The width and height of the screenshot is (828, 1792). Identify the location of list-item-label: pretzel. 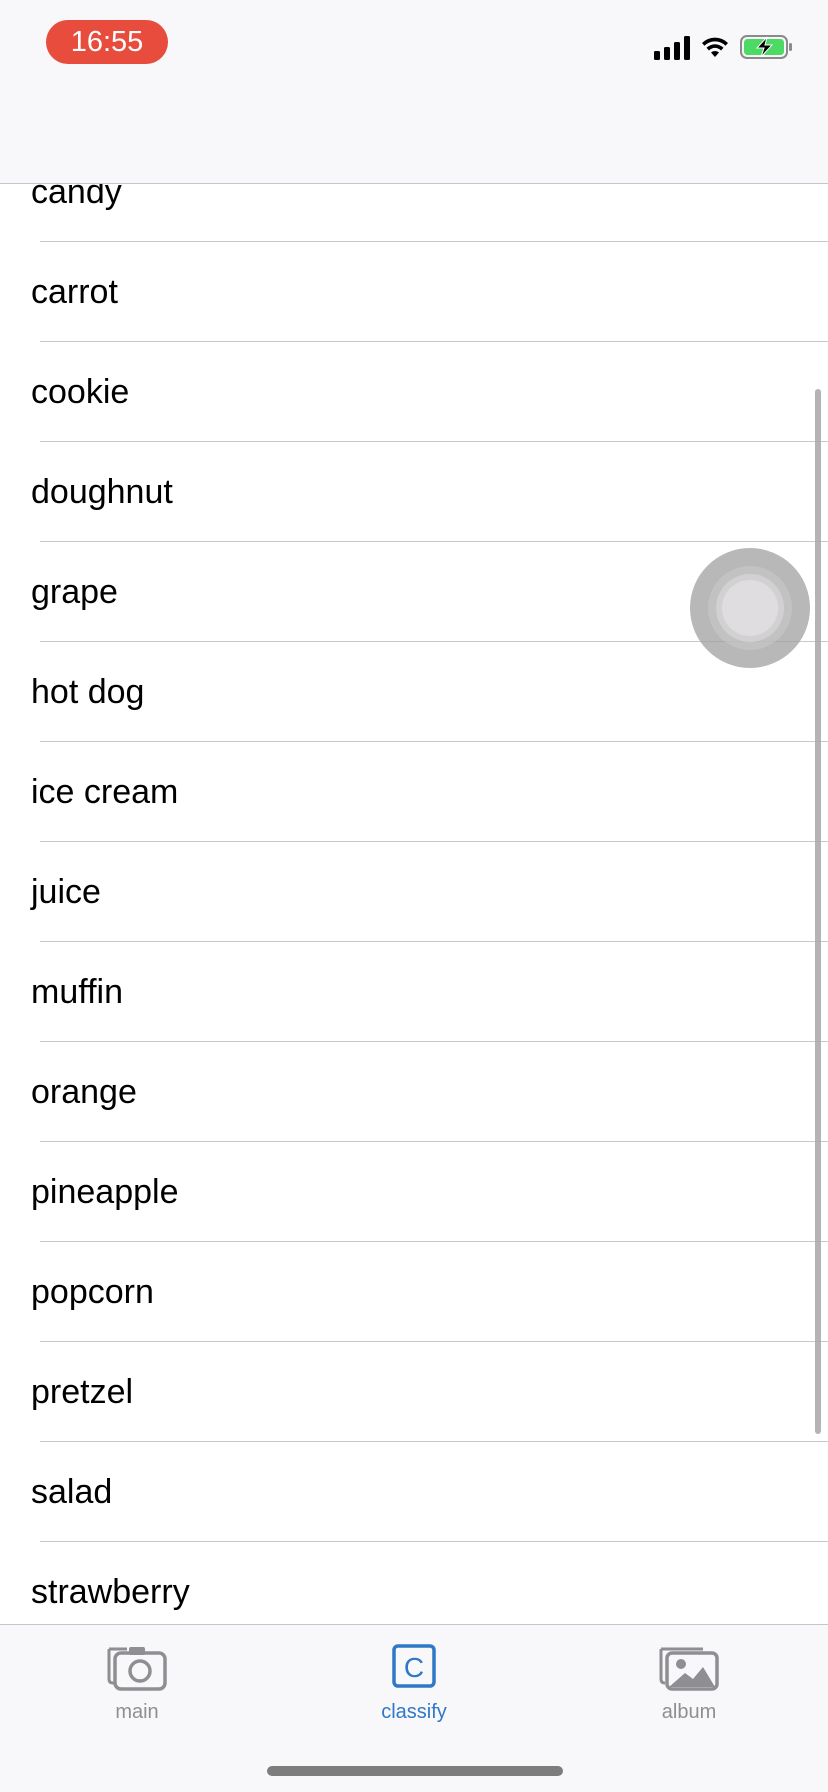
(82, 1392).